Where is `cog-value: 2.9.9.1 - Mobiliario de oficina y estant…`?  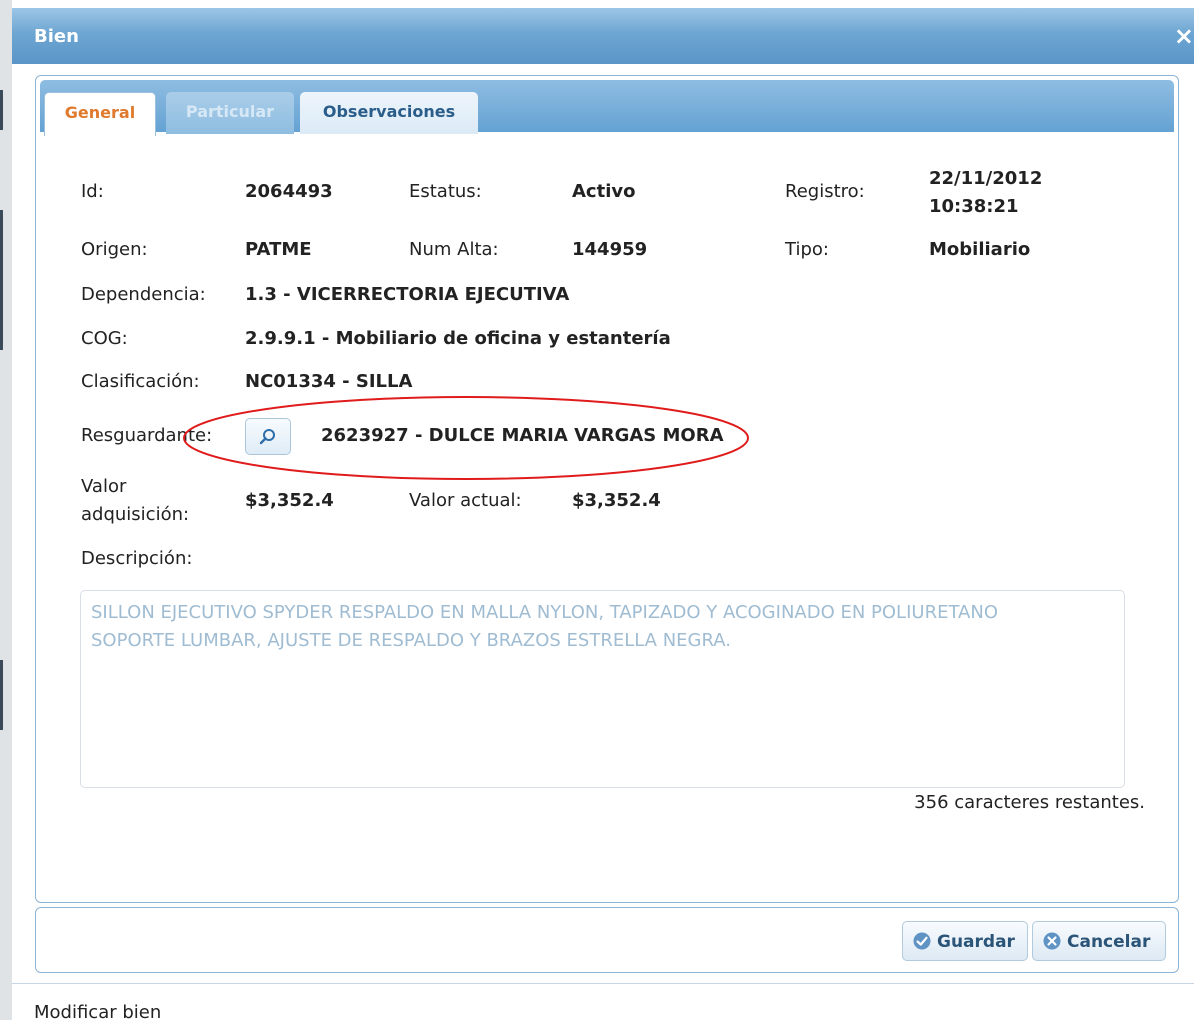
cog-value: 2.9.9.1 - Mobiliario de oficina y estant… is located at coordinates (458, 338).